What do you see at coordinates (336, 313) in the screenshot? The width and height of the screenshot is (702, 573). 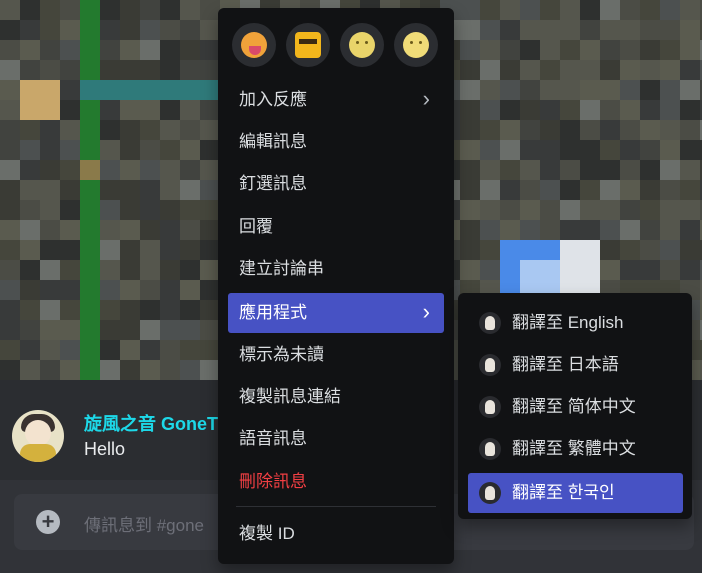 I see `menu-item-apps: 應用程式 ›` at bounding box center [336, 313].